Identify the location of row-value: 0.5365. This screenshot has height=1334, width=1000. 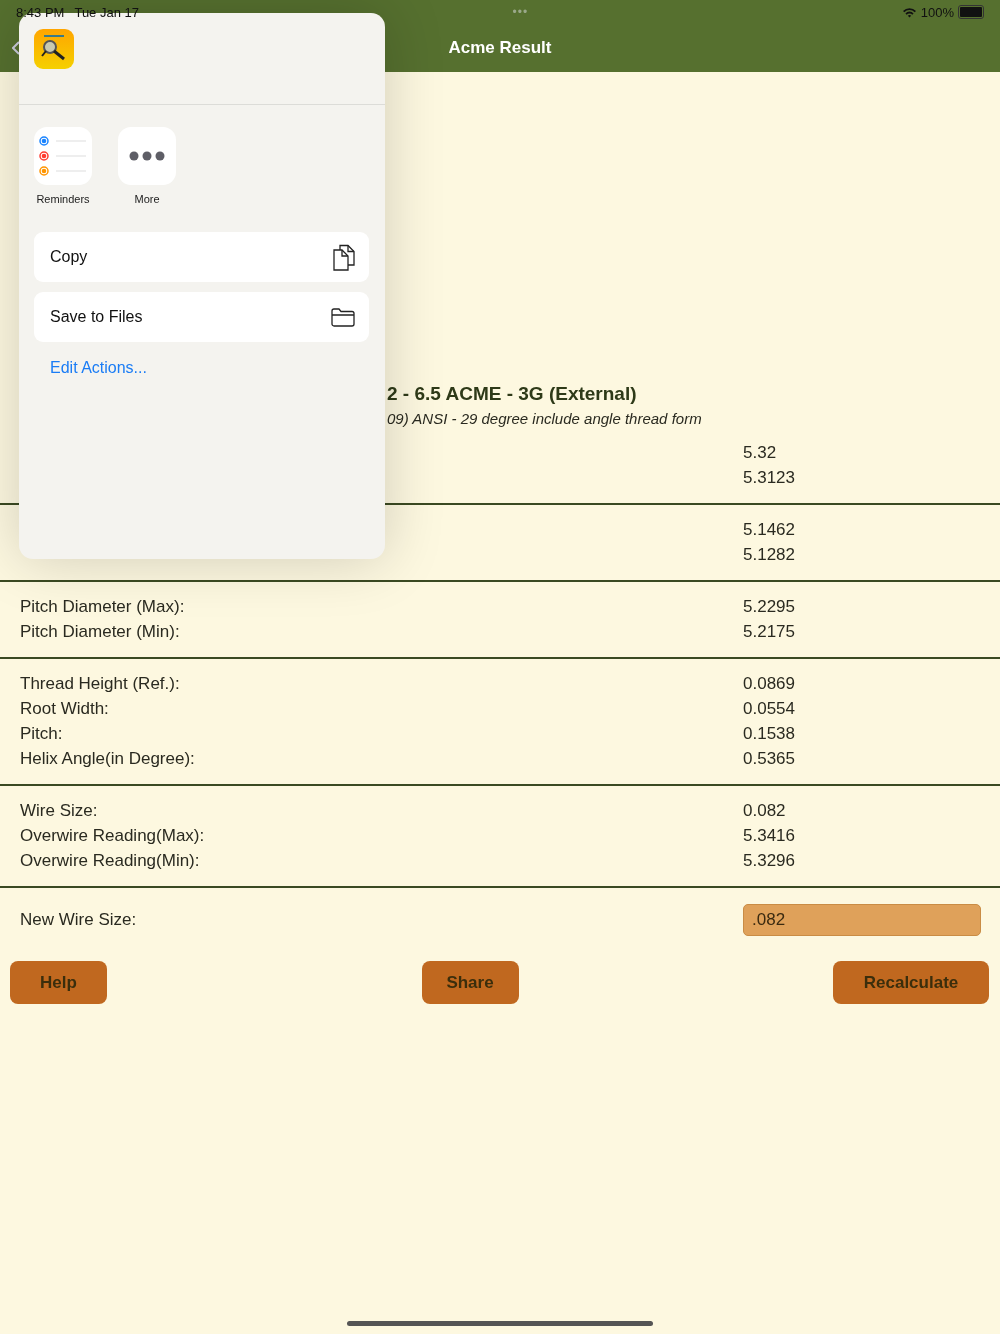
(769, 758).